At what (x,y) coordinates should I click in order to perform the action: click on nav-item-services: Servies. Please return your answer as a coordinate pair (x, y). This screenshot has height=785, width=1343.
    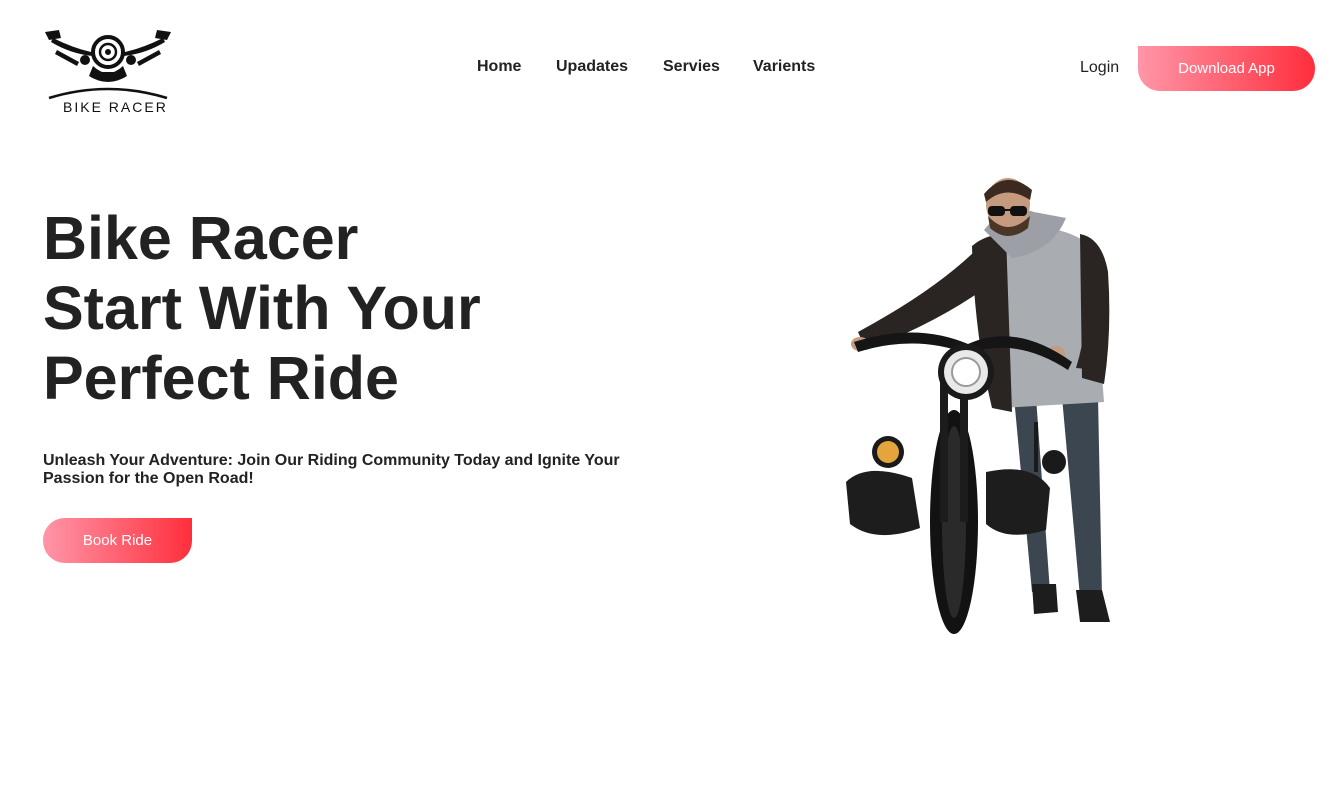
    Looking at the image, I should click on (691, 67).